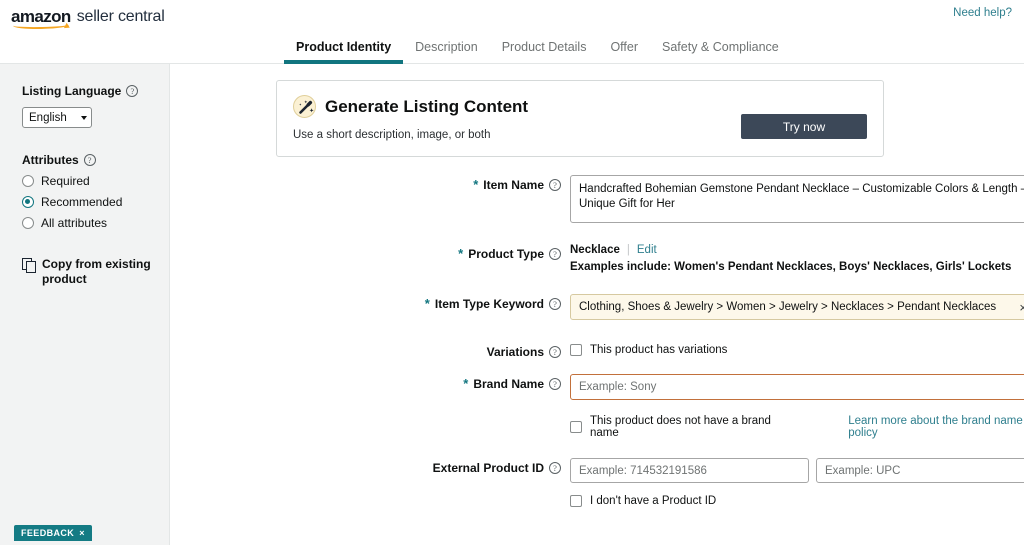 The height and width of the screenshot is (545, 1024). I want to click on external-product-id-field: Example: UPC I don't have a Product ID, so click(797, 482).